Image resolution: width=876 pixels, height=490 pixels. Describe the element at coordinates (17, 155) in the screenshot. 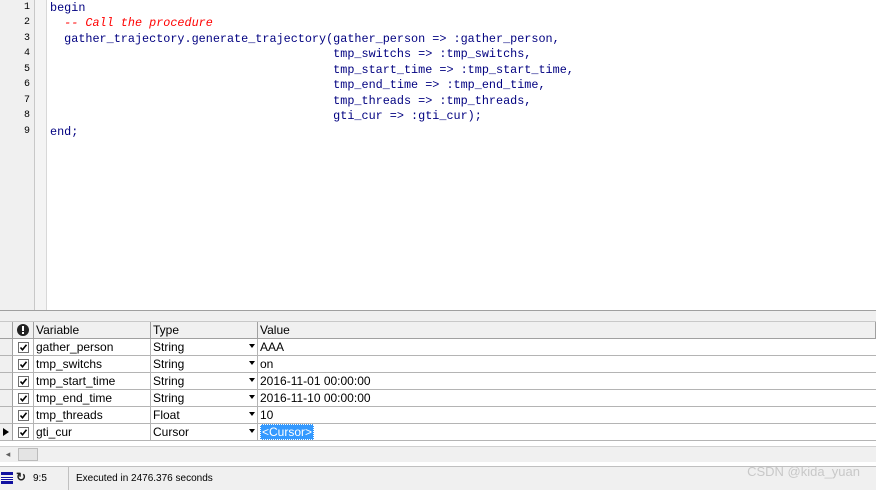

I see `line-number-gutter: 1 2 3 4 5 6 7 8 9` at that location.